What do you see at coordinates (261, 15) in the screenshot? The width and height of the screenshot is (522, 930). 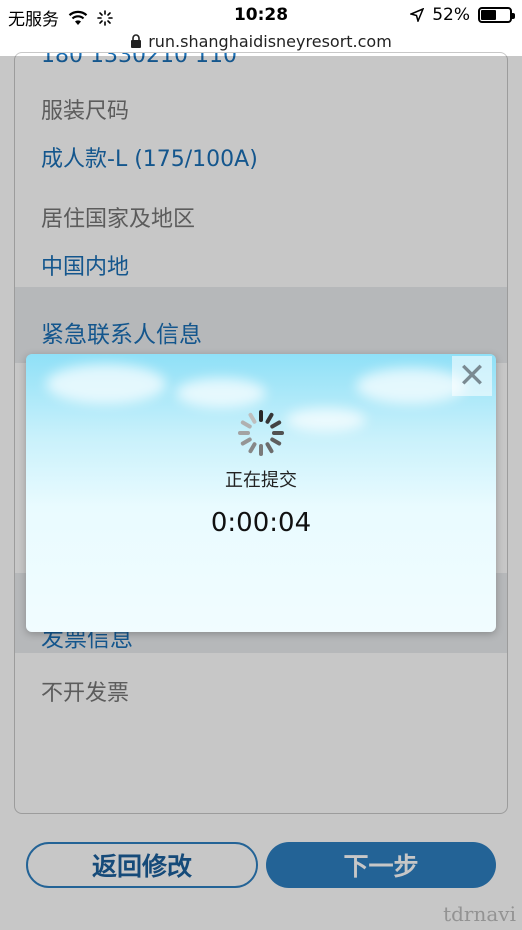 I see `status-bar: 无服务 10:28 52%` at bounding box center [261, 15].